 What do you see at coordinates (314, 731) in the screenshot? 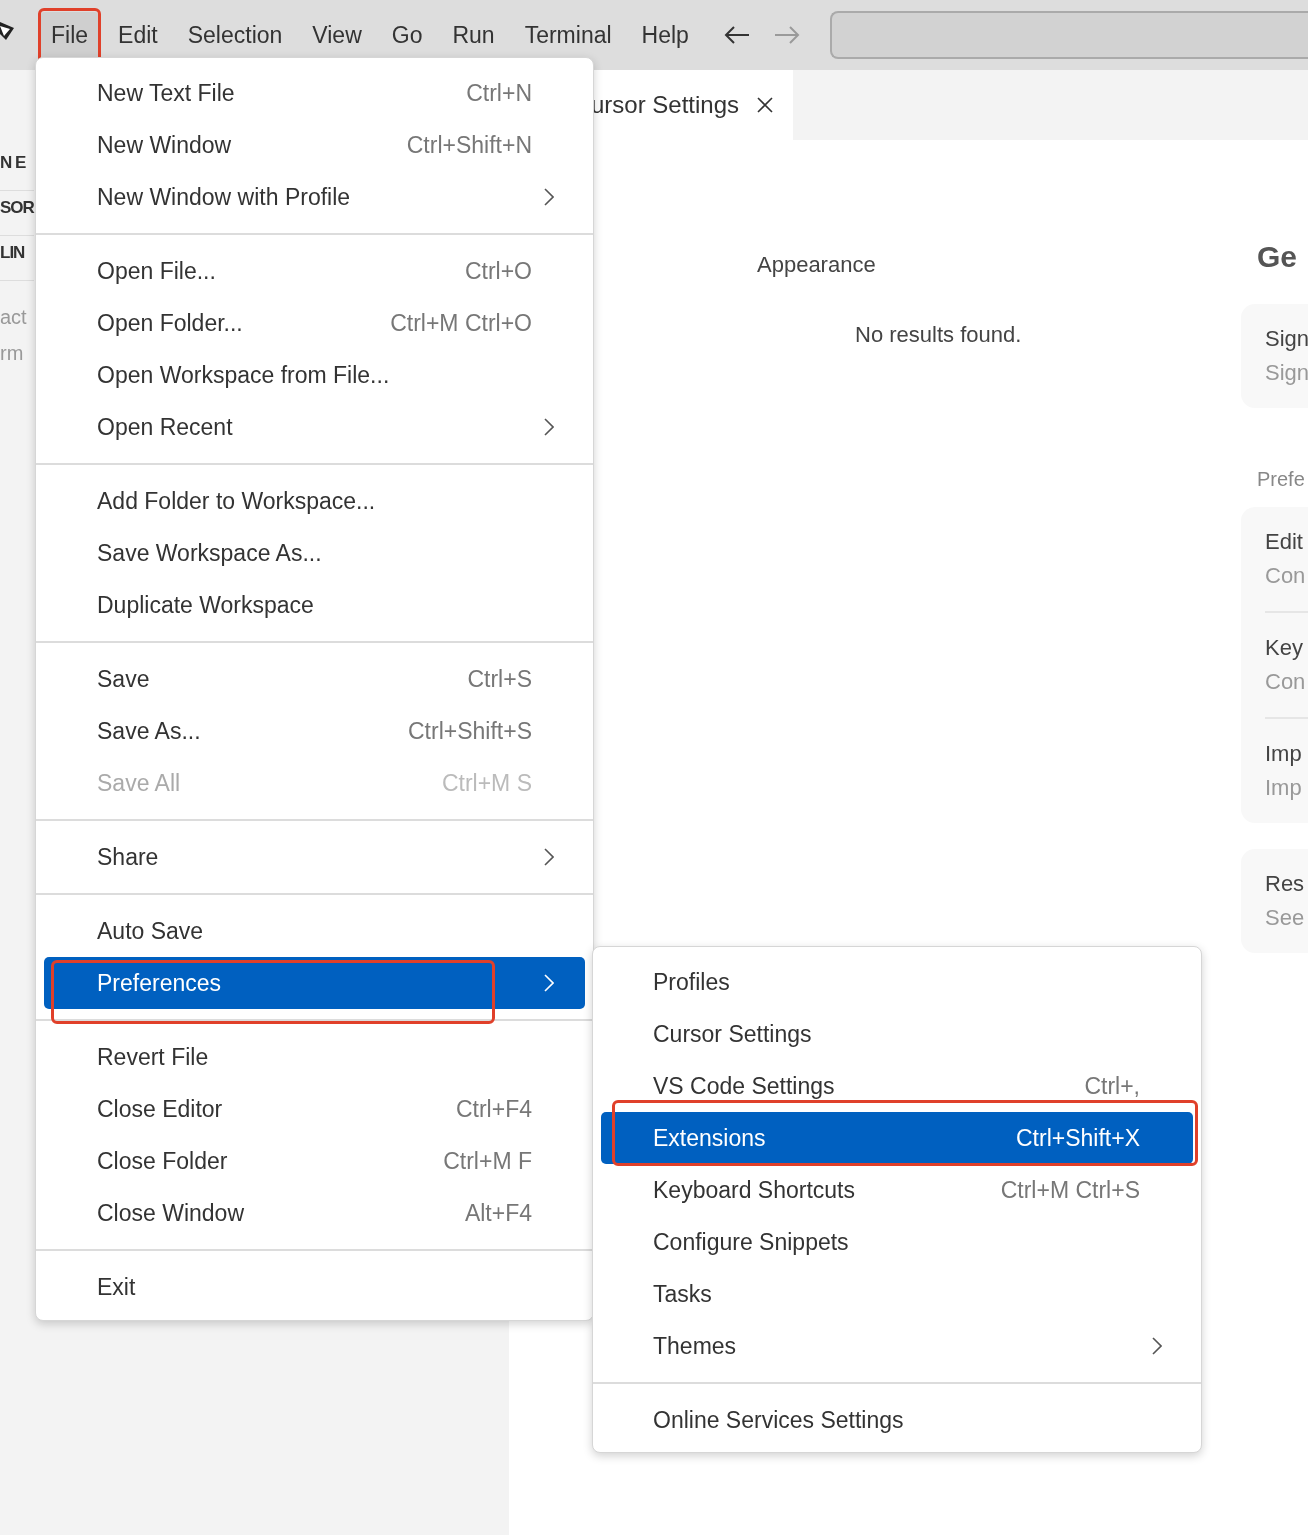
I see `menu-item: Save As... Ctrl+Shift+S` at bounding box center [314, 731].